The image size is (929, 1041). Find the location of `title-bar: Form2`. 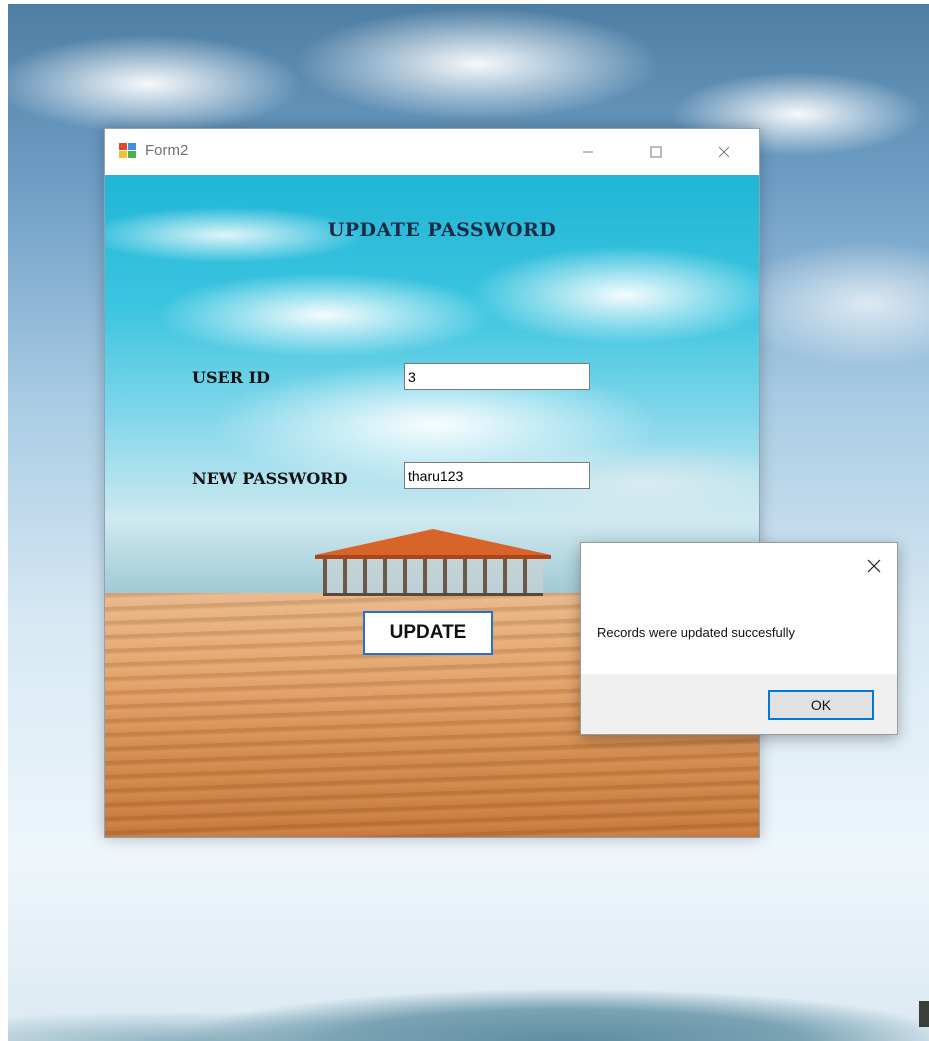

title-bar: Form2 is located at coordinates (432, 152).